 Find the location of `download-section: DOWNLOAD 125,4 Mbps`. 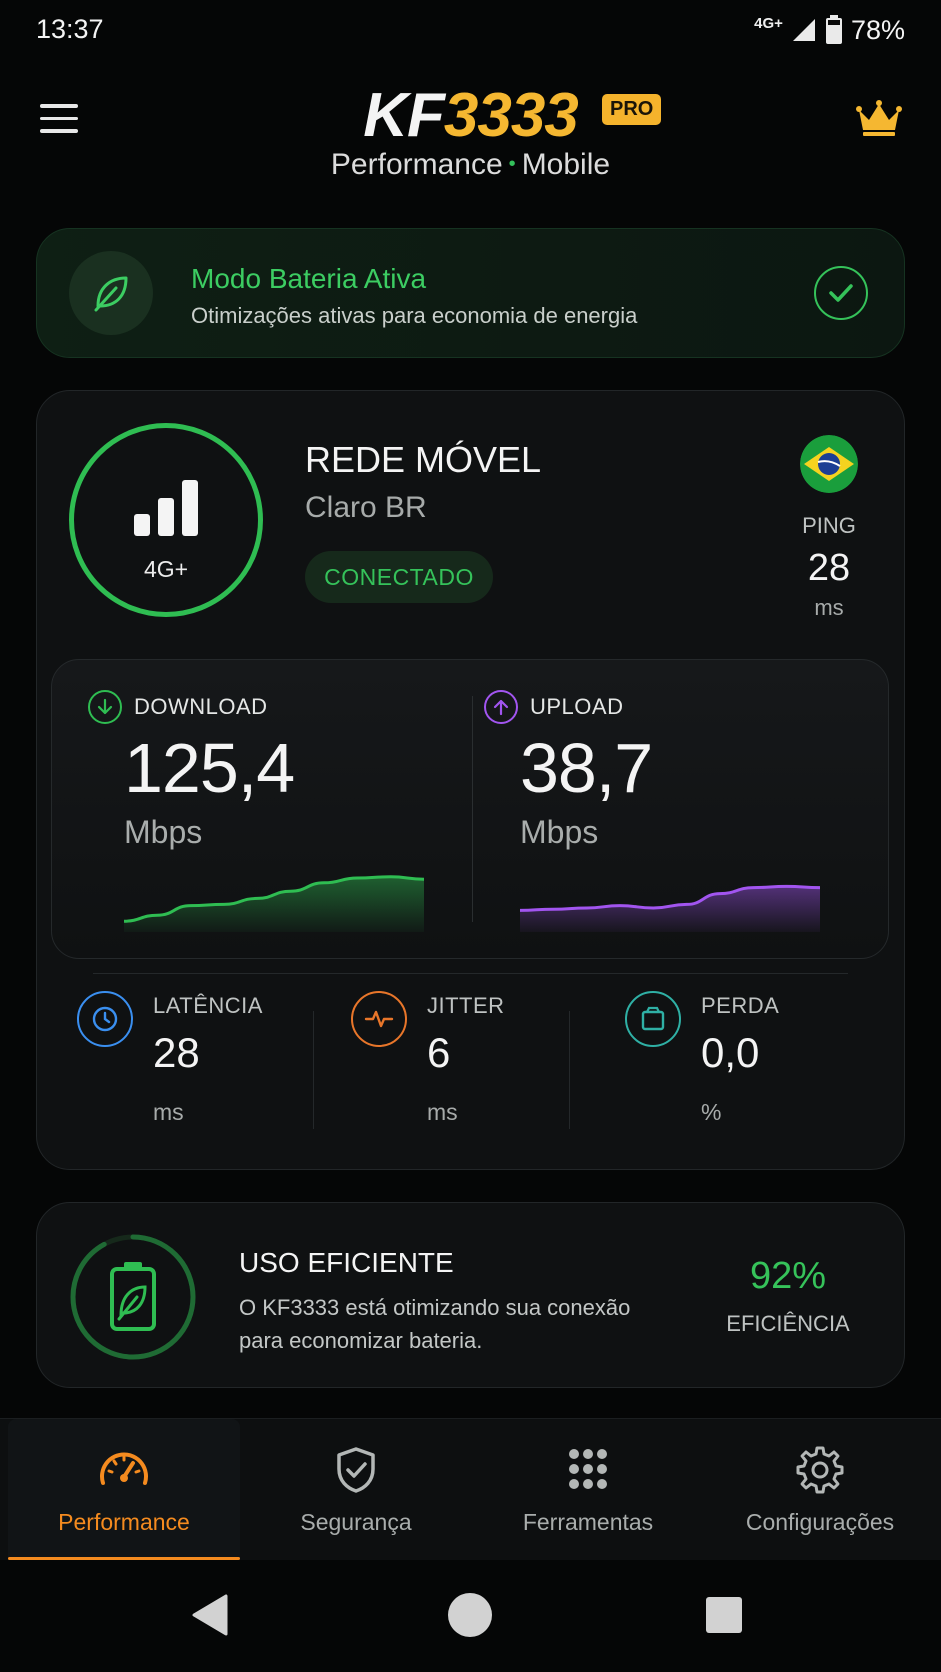

download-section: DOWNLOAD 125,4 Mbps is located at coordinates (288, 820).